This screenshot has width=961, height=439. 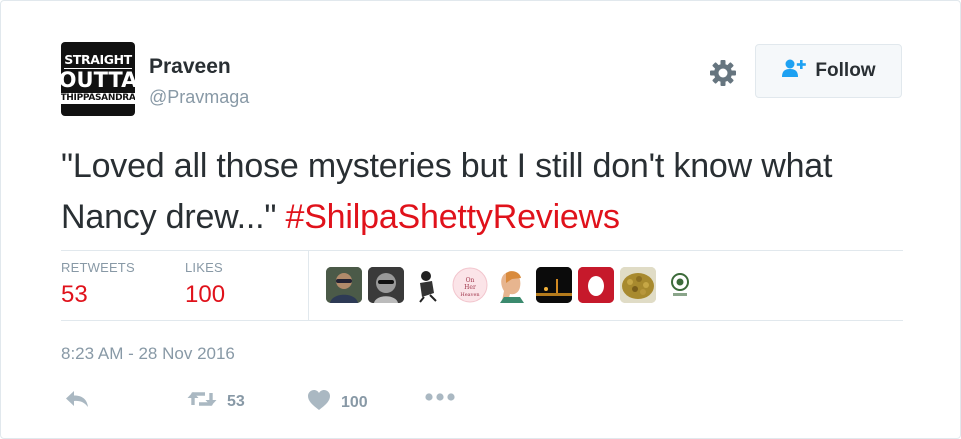 I want to click on retweet-action-count: 53, so click(x=236, y=401).